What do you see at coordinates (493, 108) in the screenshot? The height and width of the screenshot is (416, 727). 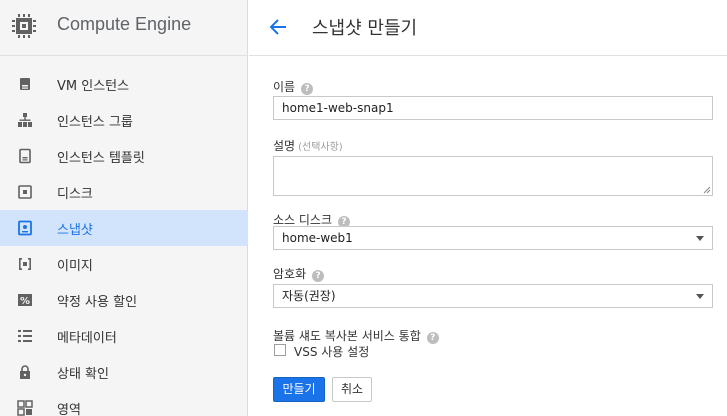 I see `name-input: home1-web-snap1` at bounding box center [493, 108].